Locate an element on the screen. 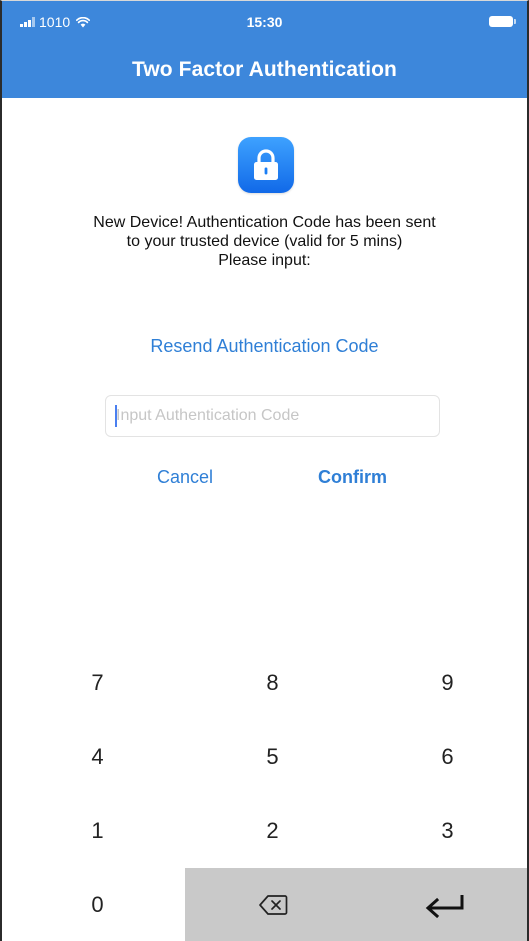 The image size is (529, 941). status-bar: 1010 15:30 is located at coordinates (264, 21).